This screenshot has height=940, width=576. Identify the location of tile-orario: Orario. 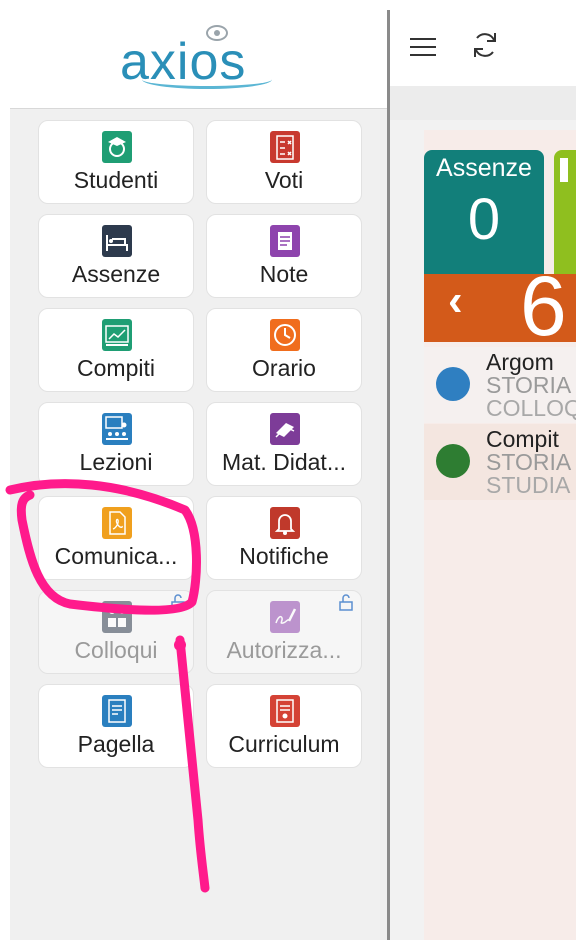
(284, 350).